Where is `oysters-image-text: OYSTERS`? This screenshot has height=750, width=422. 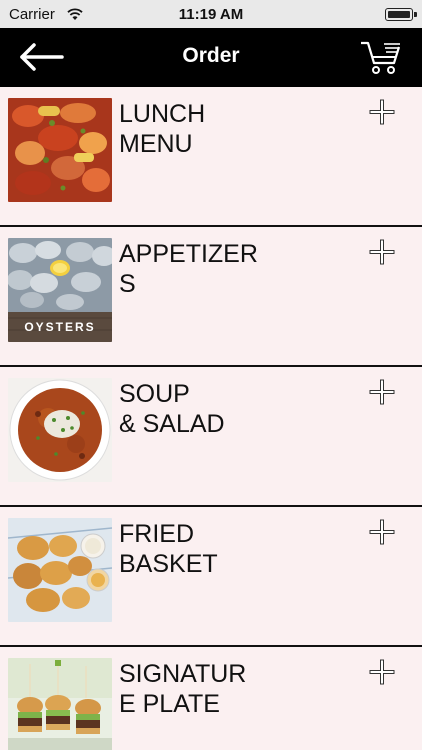
oysters-image-text: OYSTERS is located at coordinates (60, 327).